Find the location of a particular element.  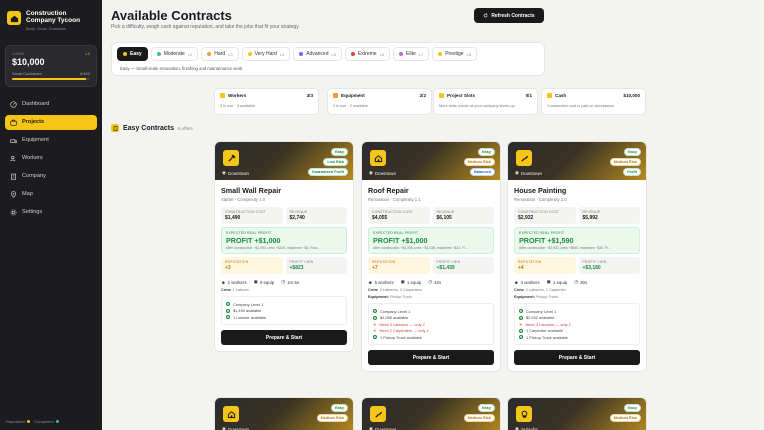

sidebar-item-workers: Workers is located at coordinates (51, 158).